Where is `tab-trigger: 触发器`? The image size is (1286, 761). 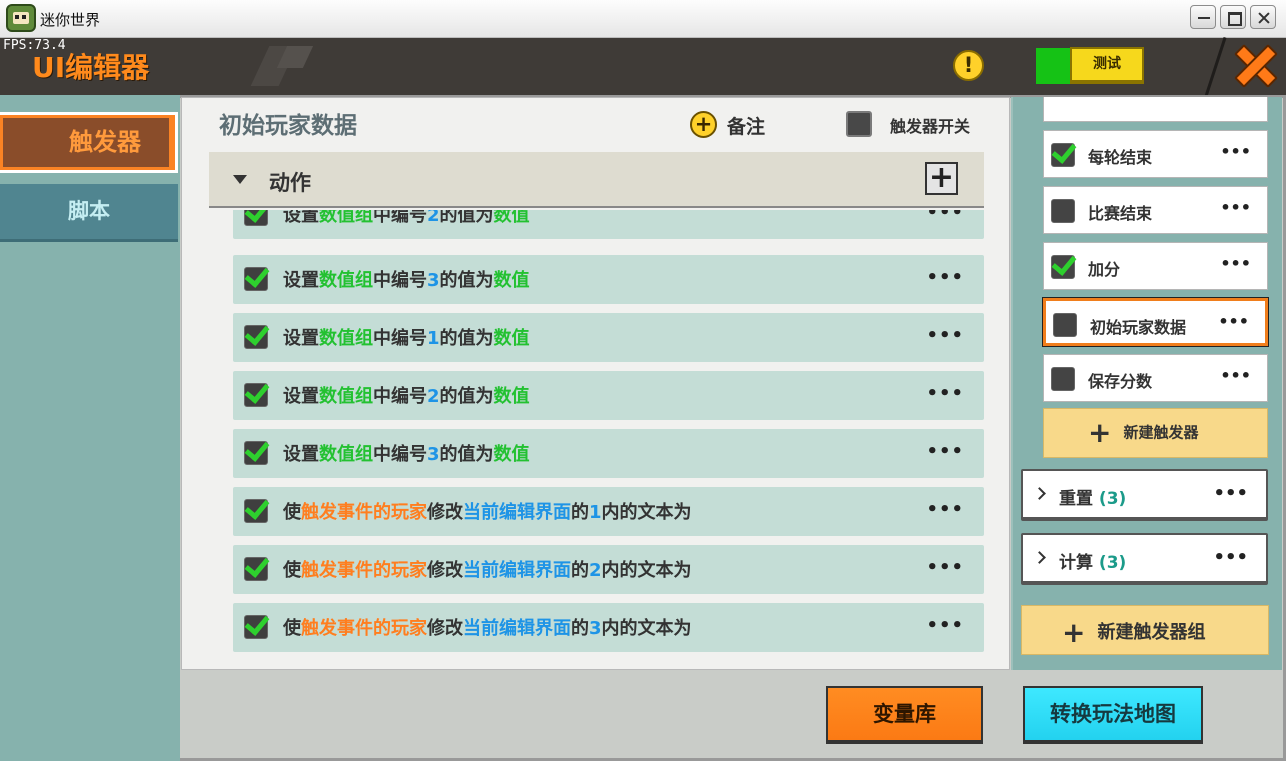 tab-trigger: 触发器 is located at coordinates (89, 142).